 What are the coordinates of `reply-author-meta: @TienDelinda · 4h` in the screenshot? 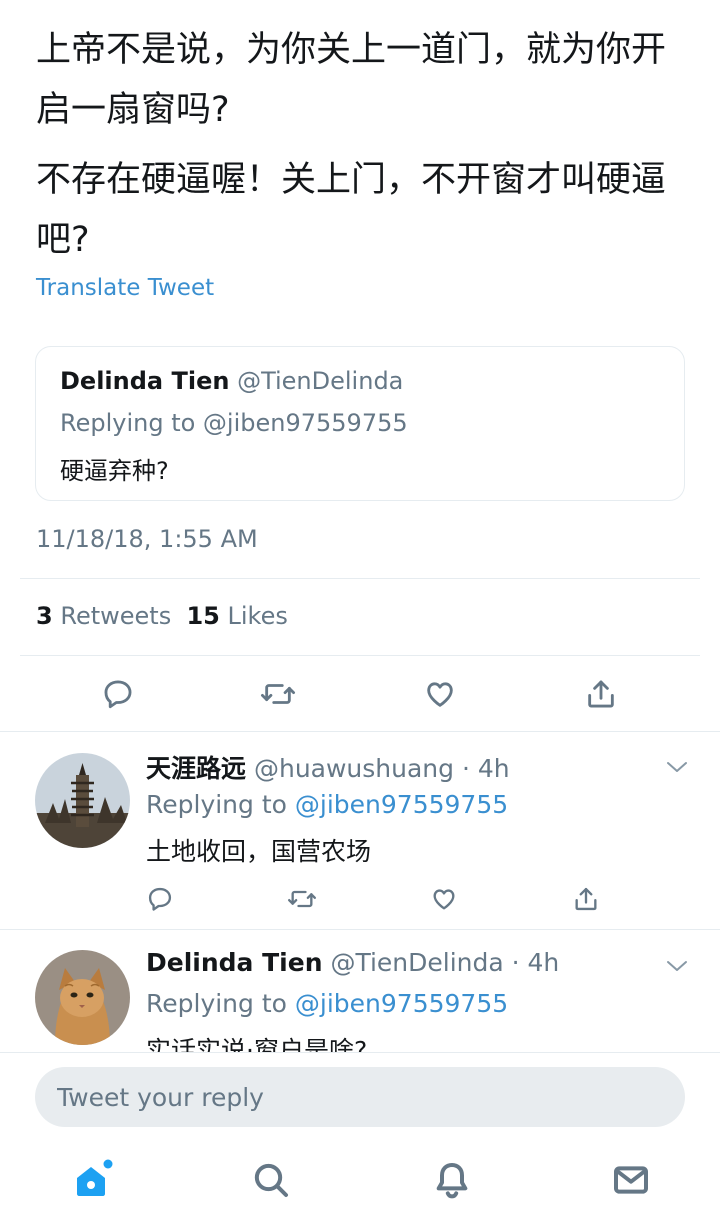 It's located at (445, 962).